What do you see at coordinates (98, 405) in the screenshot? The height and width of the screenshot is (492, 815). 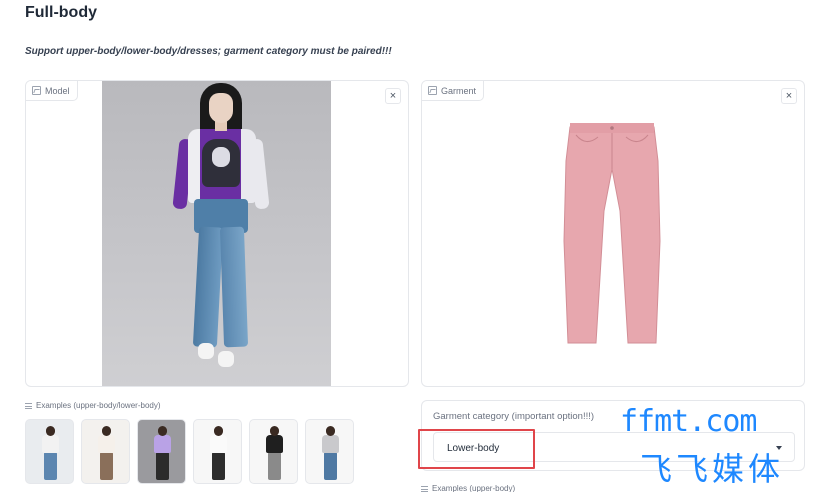 I see `model-examples-label-text: Examples (upper-body/lower-body)` at bounding box center [98, 405].